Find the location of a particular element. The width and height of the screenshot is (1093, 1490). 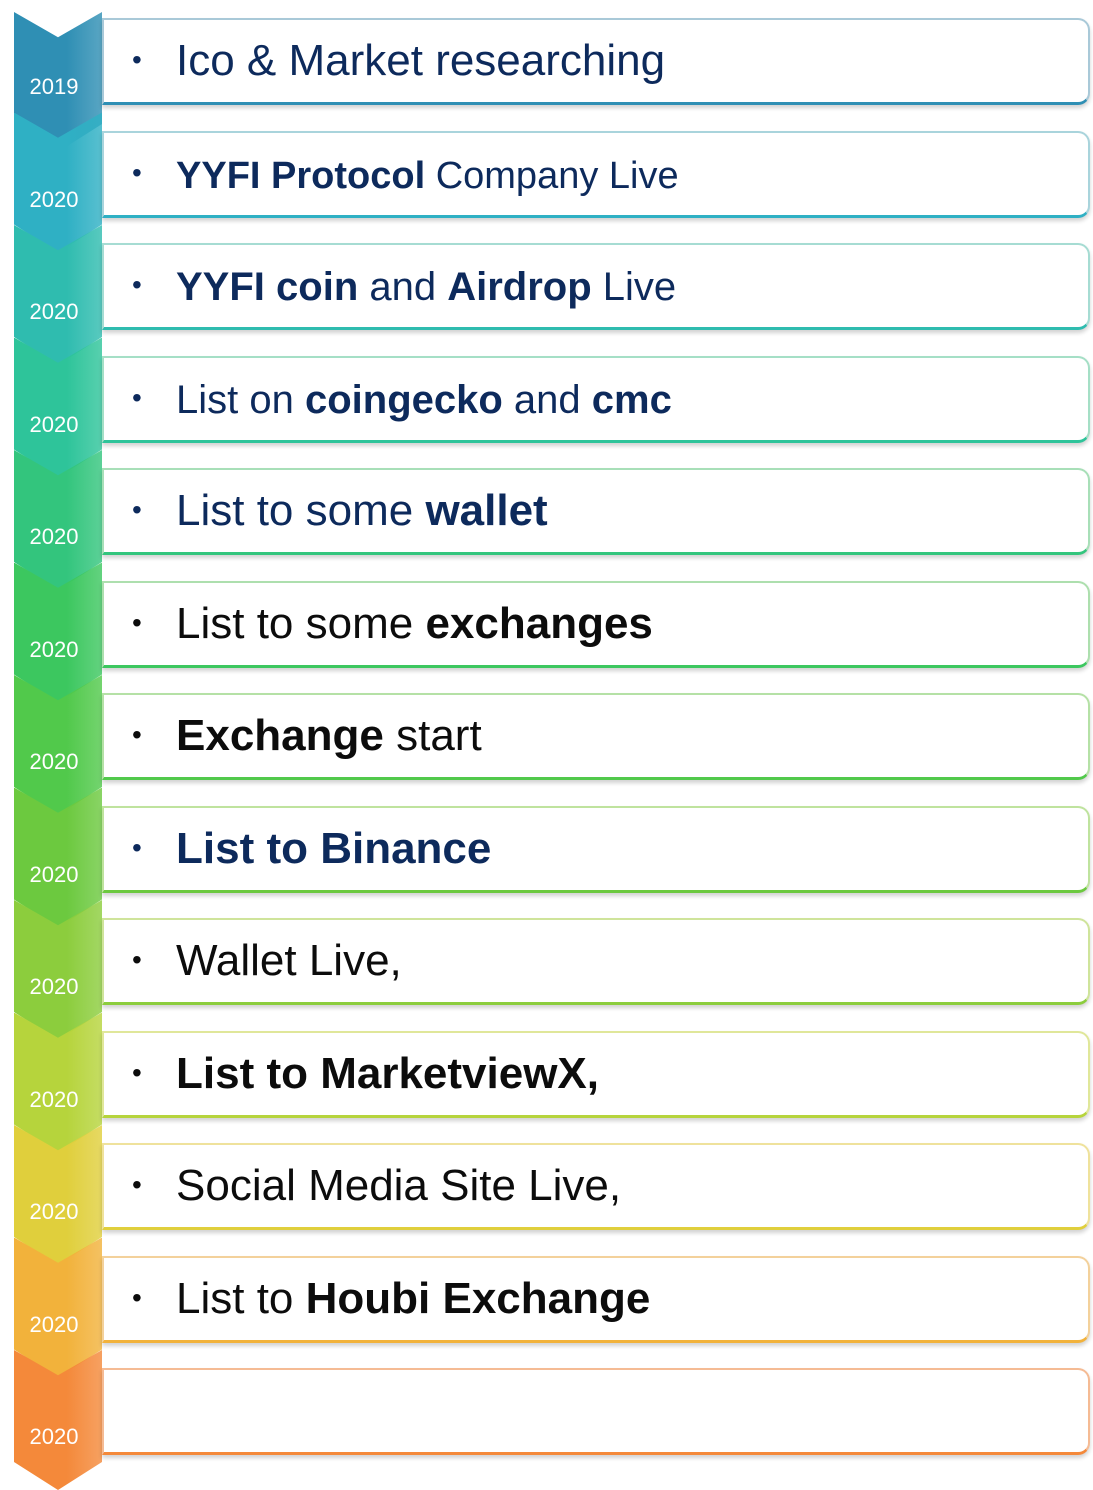

milestone-text: • Ico & Market researching is located at coordinates (398, 60).